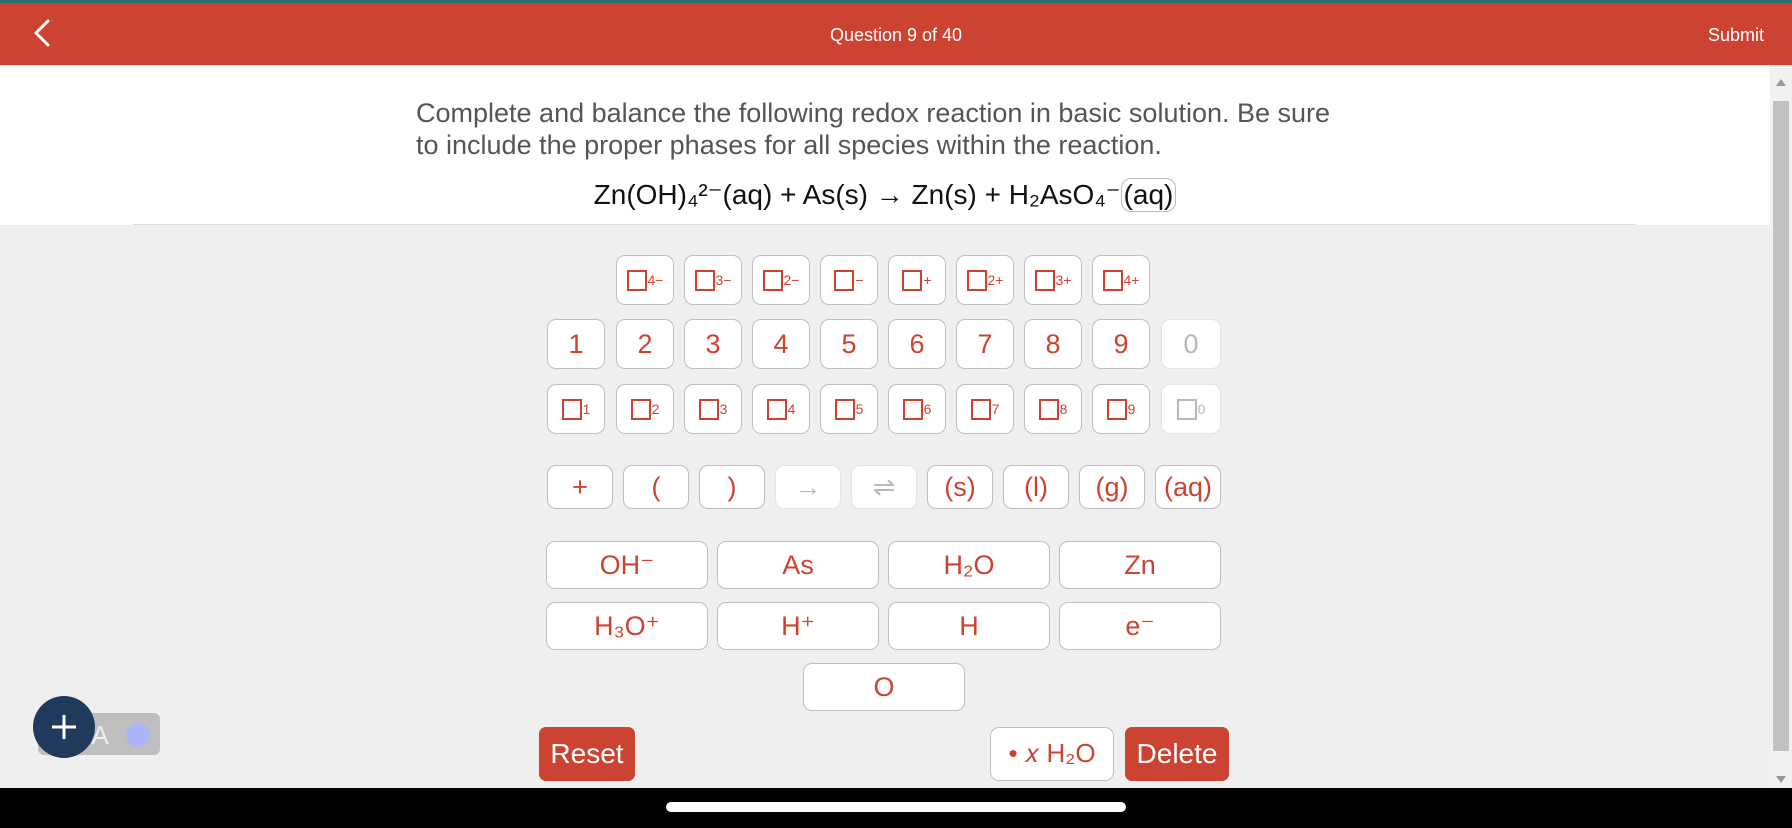 The image size is (1792, 828). I want to click on phase-solid-key: (s), so click(960, 487).